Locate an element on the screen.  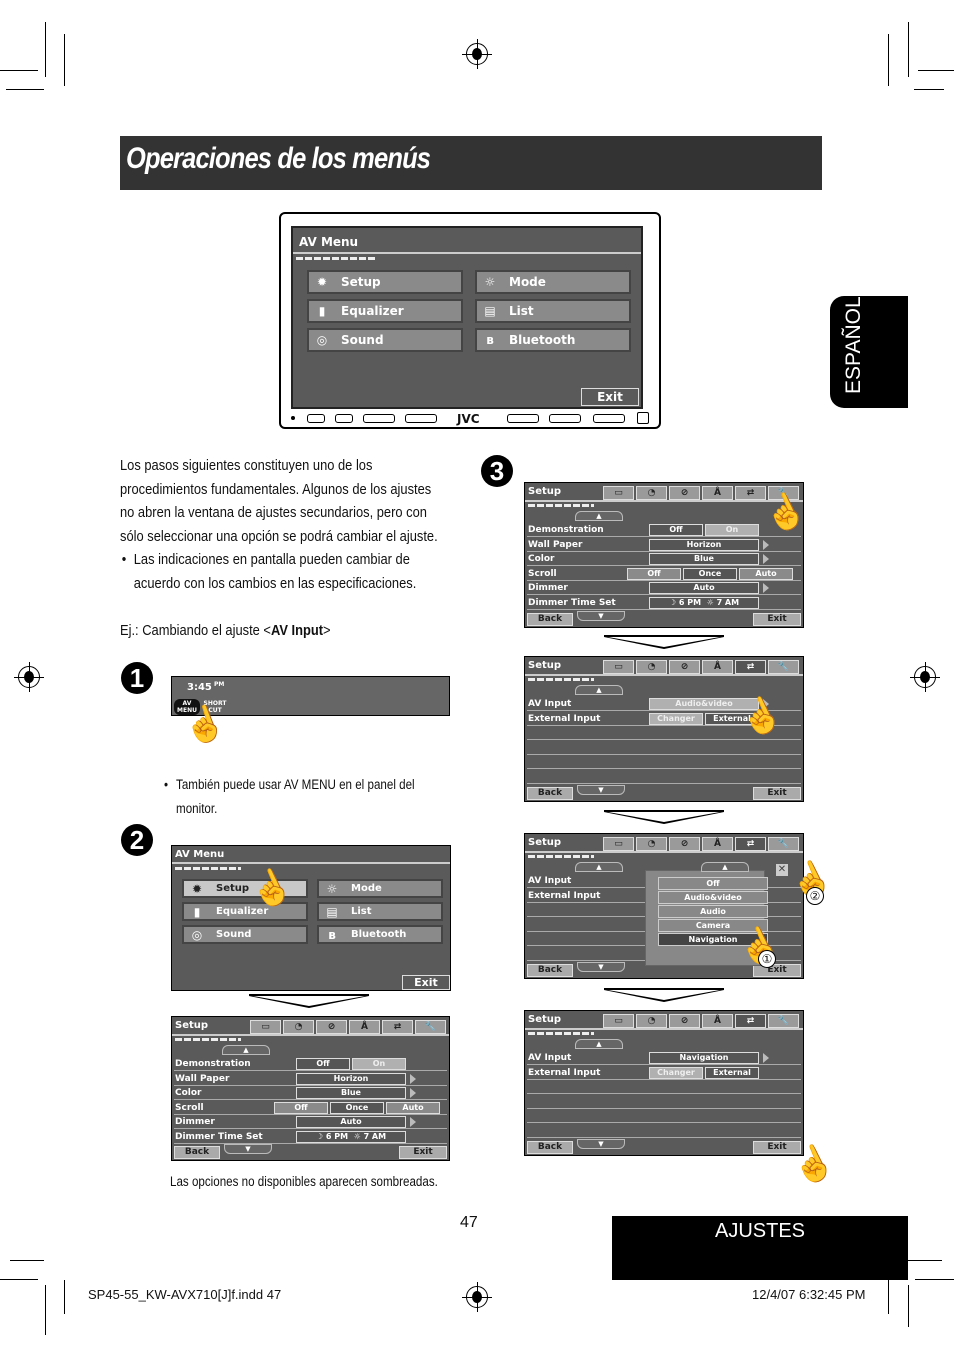
setting-row: Dimmer Auto is located at coordinates (310, 1122).